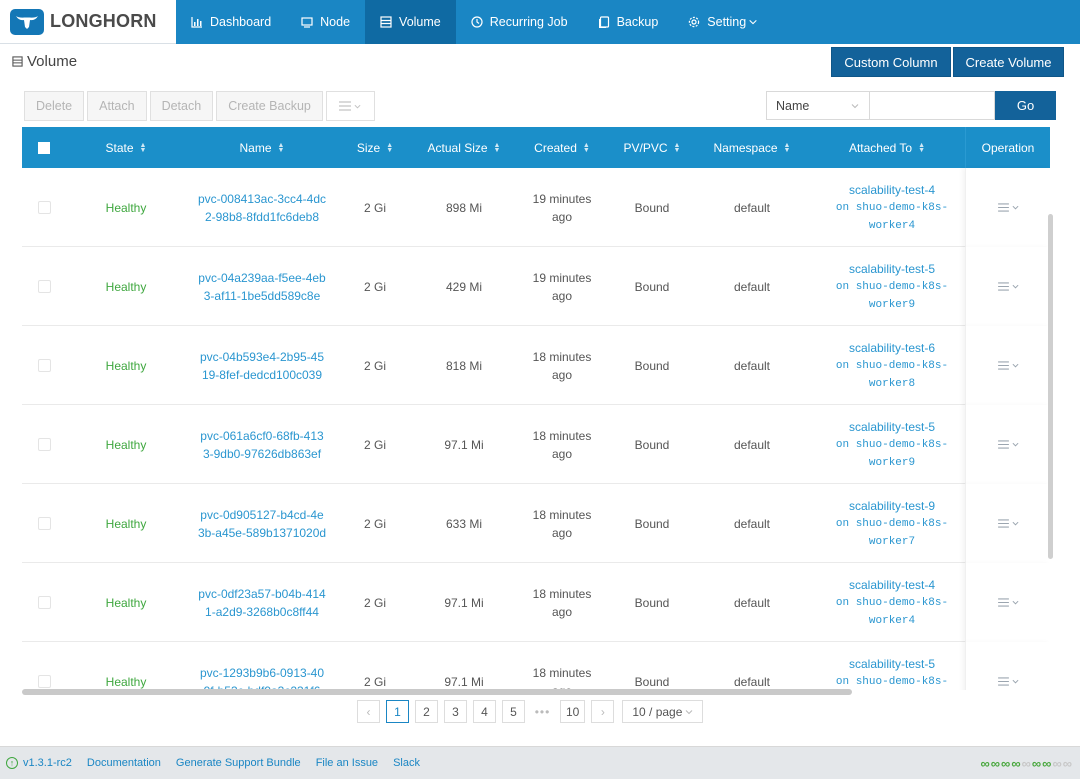  What do you see at coordinates (262, 523) in the screenshot?
I see `row-name-link: pvc-0d905127-b4cd-4e 3b-a45e-589b1371020d` at bounding box center [262, 523].